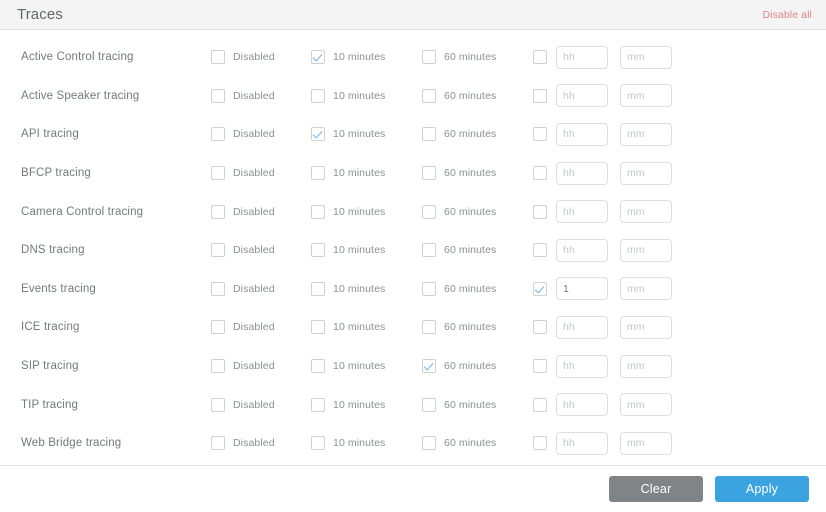 The image size is (826, 512). I want to click on disable-all-link: Disable all, so click(787, 15).